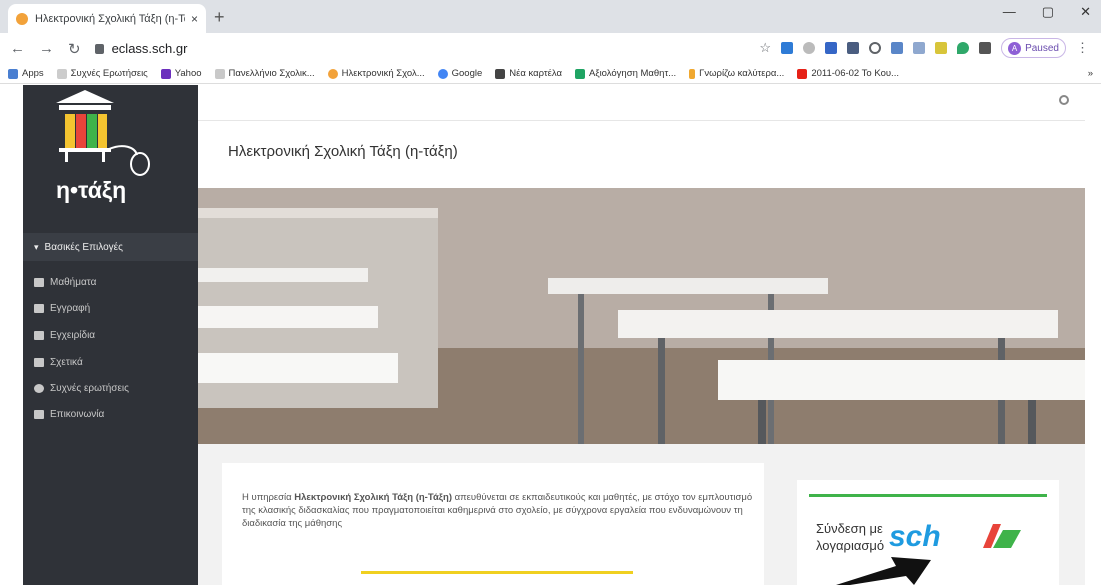  Describe the element at coordinates (70, 308) in the screenshot. I see `sidebar-item-label: Εγγραφή` at that location.